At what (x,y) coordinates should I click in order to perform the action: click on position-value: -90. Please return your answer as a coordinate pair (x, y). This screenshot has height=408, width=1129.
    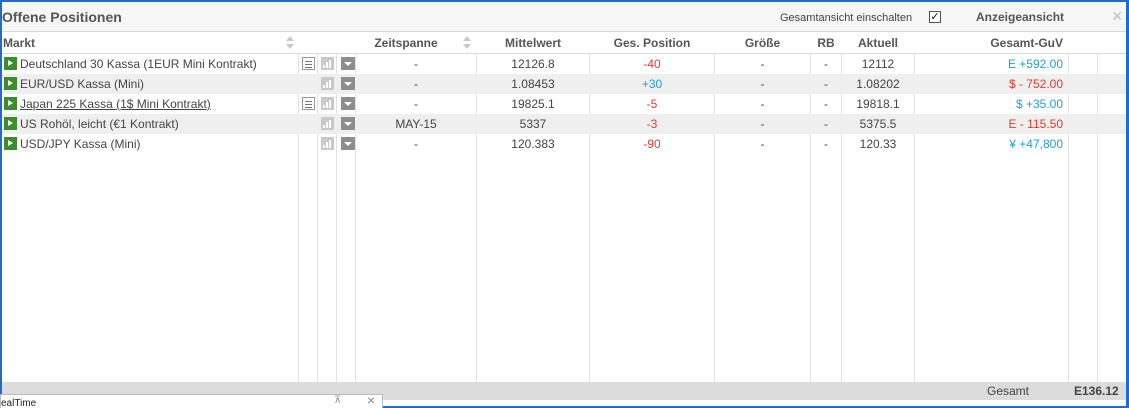
    Looking at the image, I should click on (652, 144).